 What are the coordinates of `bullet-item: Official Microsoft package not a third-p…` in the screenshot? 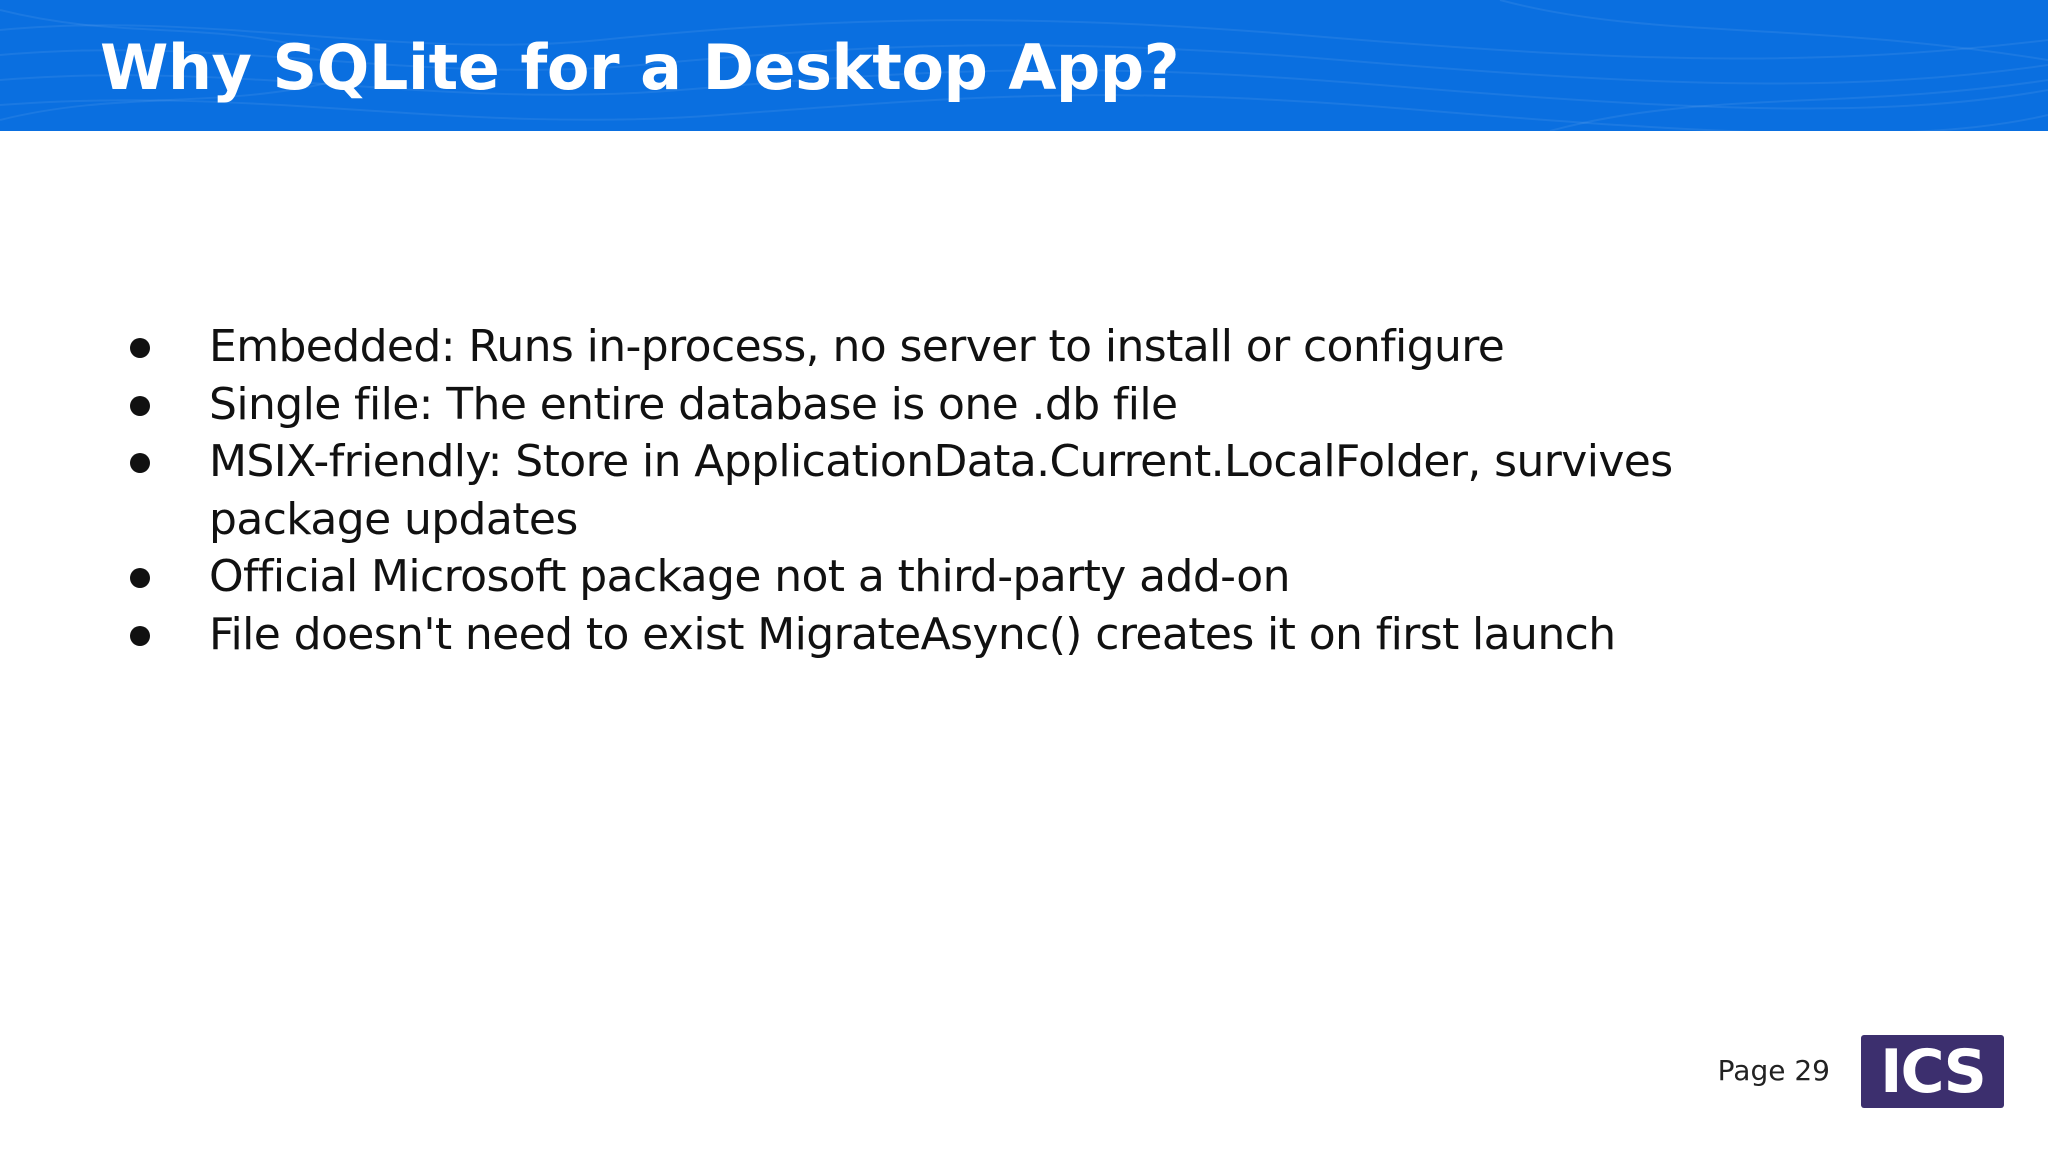 It's located at (978, 577).